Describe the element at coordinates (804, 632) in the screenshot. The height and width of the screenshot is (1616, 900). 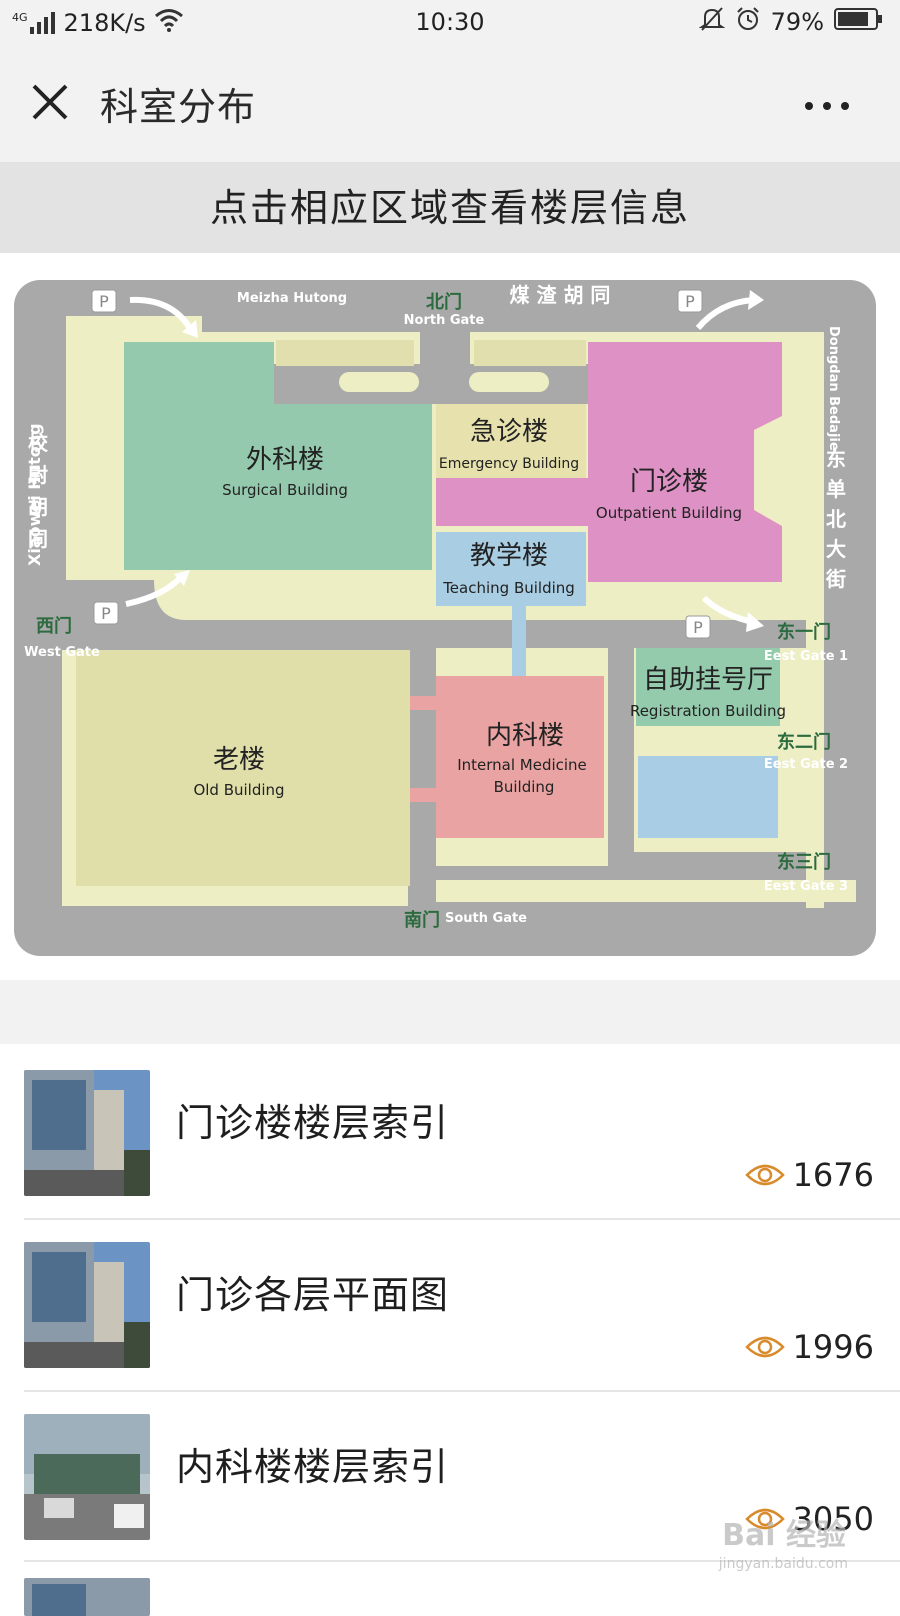
I see `gate-east1-cn: 东一门` at that location.